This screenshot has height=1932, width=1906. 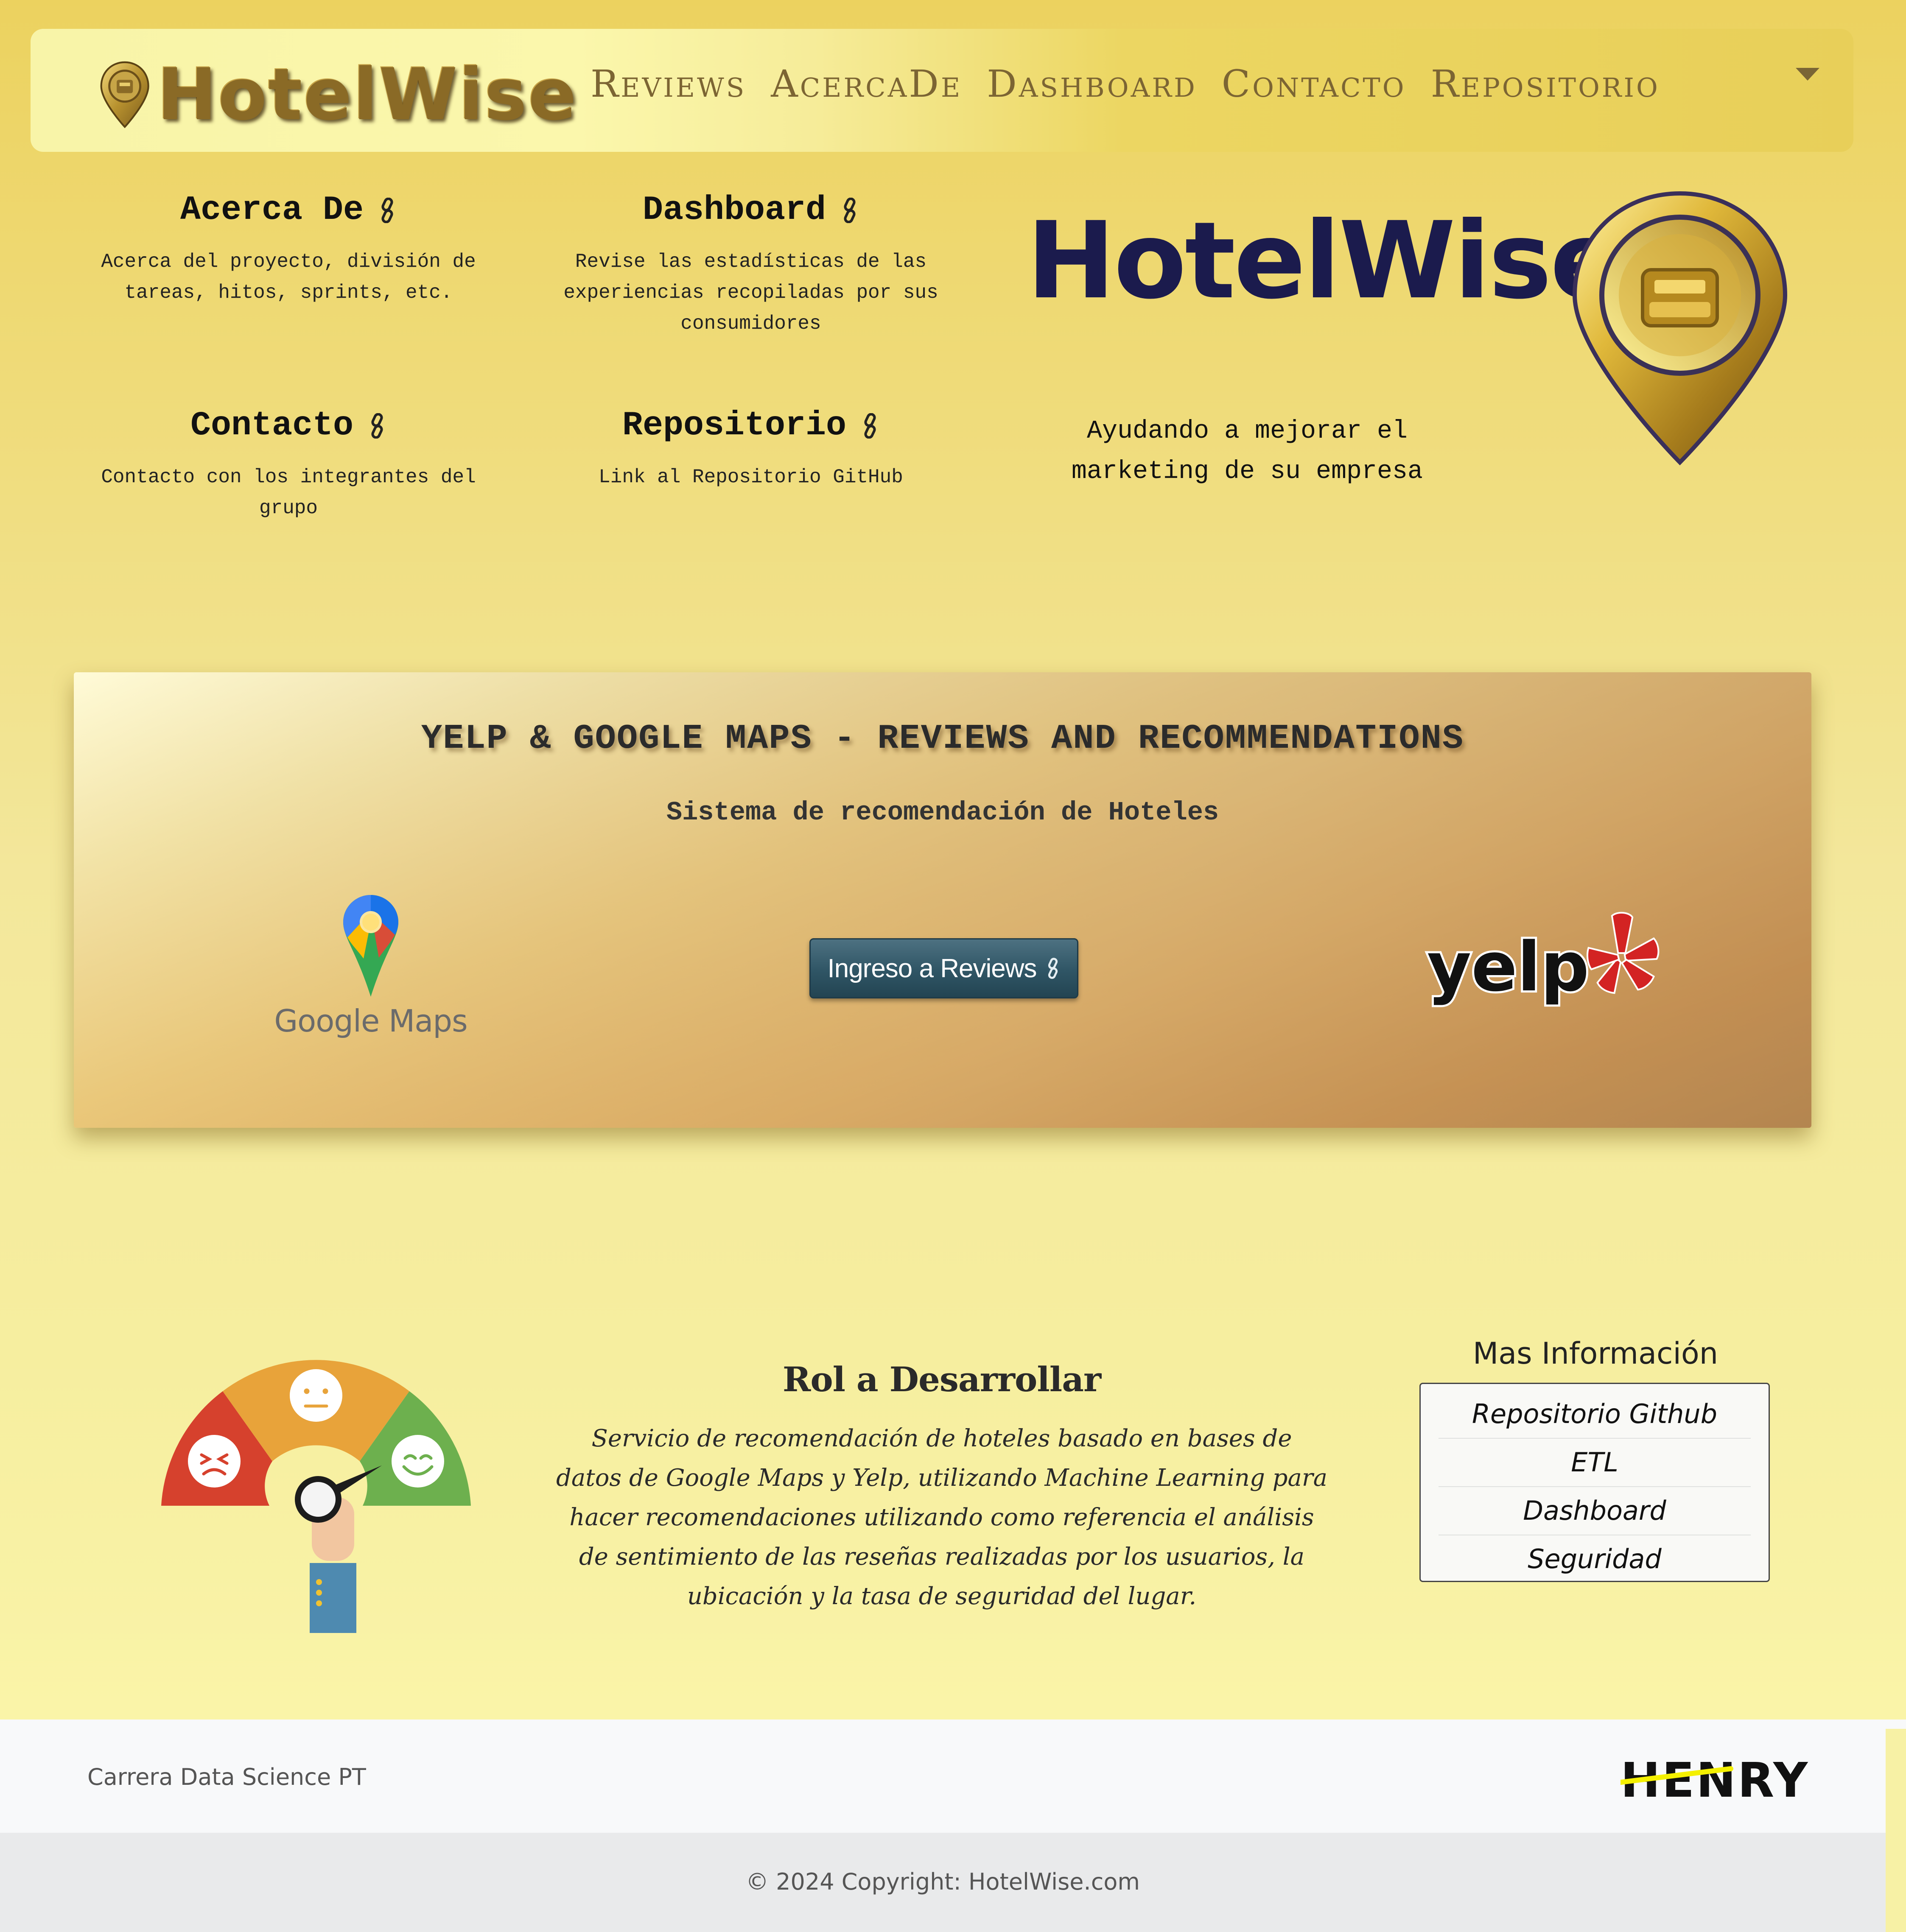 What do you see at coordinates (942, 1882) in the screenshot?
I see `copyright-text: © 2024 Copyright: HotelWise.com` at bounding box center [942, 1882].